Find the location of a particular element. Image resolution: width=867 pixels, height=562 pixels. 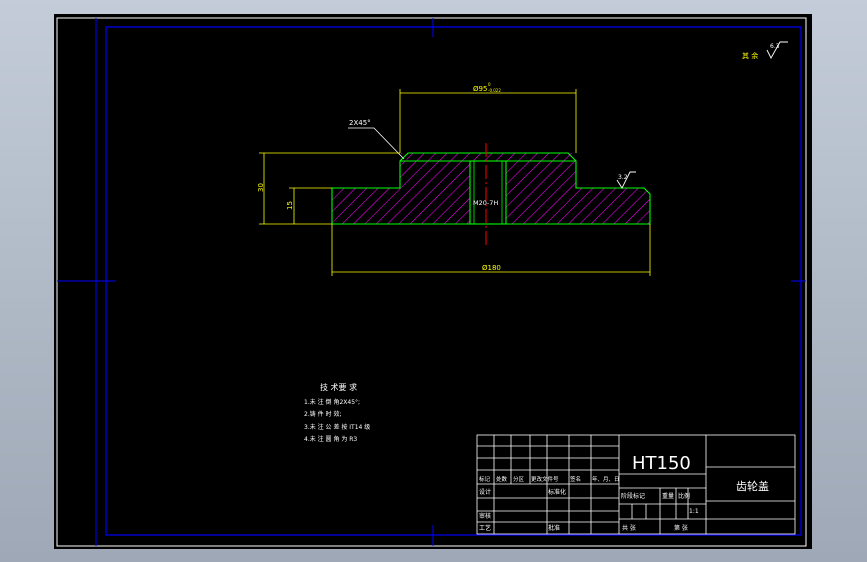

dim-bottom-diameter-text: Ø180 is located at coordinates (491, 268).